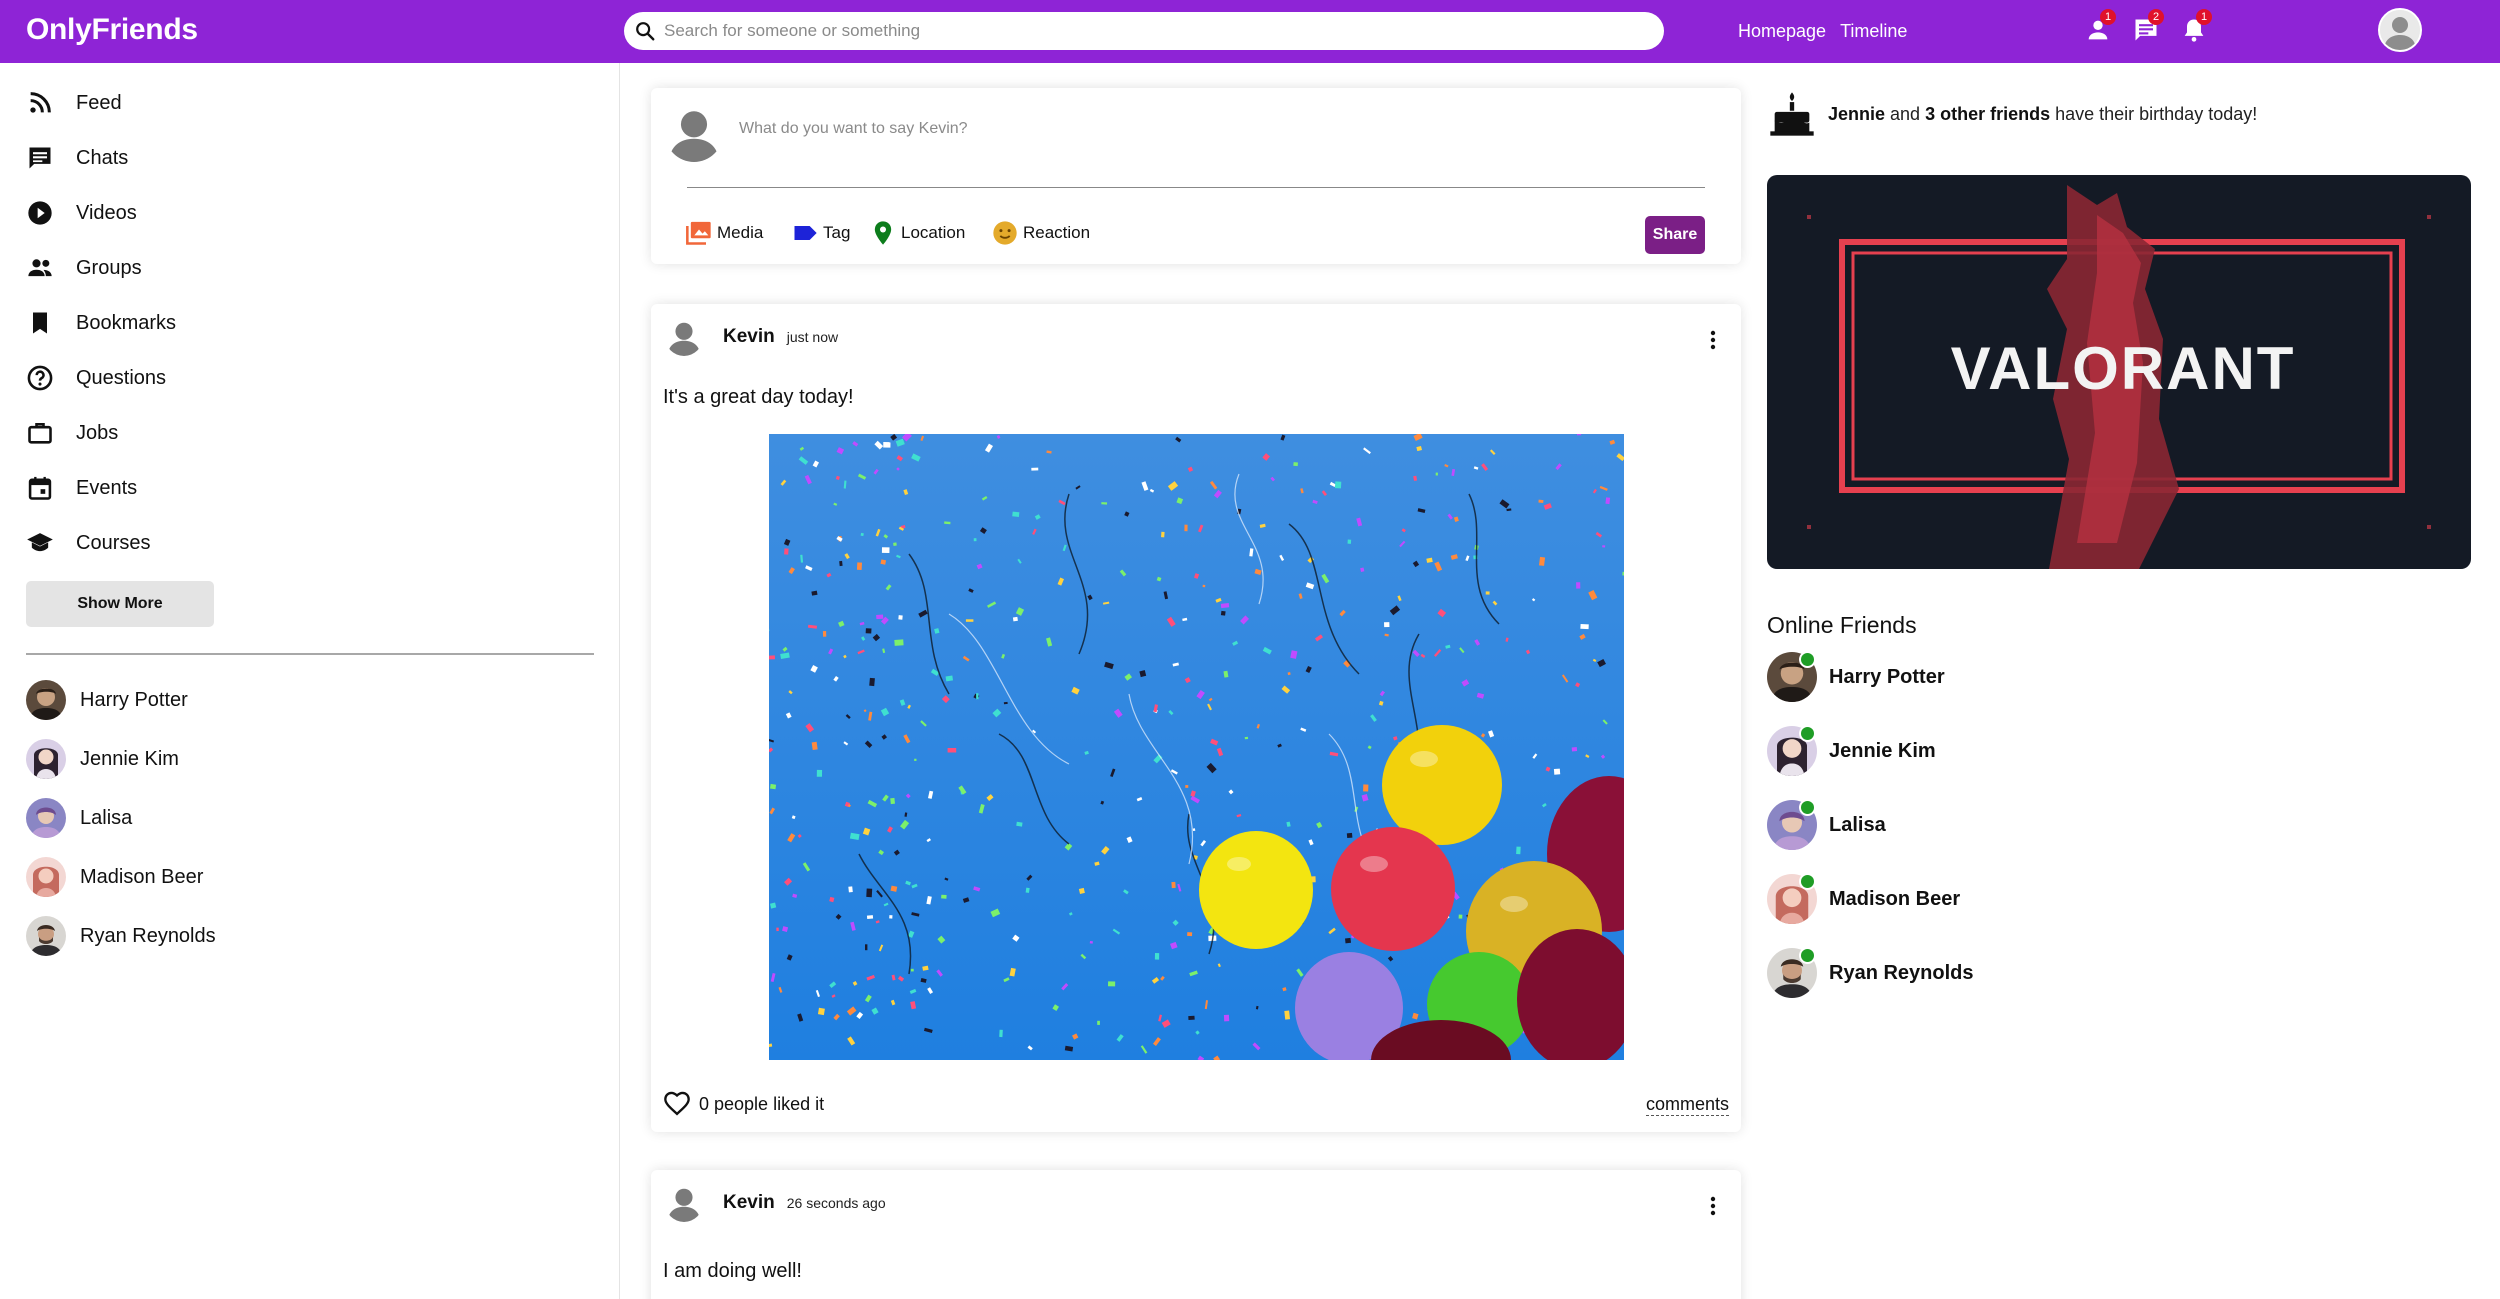 The width and height of the screenshot is (2500, 1299). What do you see at coordinates (97, 432) in the screenshot?
I see `sidebar-item-label: Jobs` at bounding box center [97, 432].